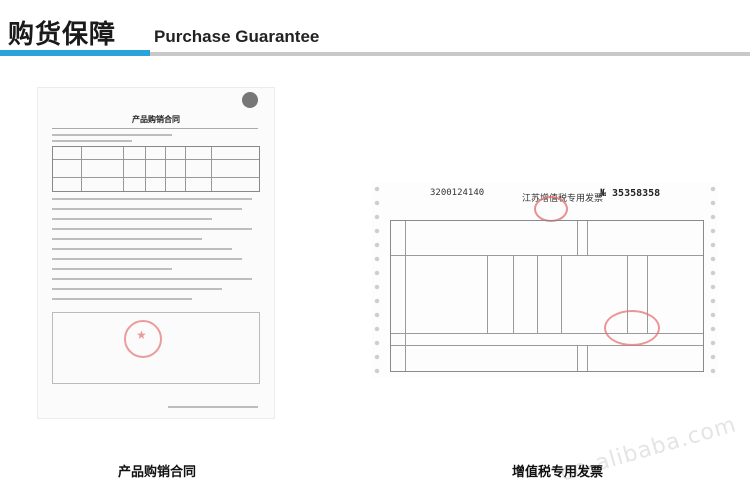 Image resolution: width=750 pixels, height=500 pixels. Describe the element at coordinates (157, 472) in the screenshot. I see `contract-caption: 产品购销合同` at that location.